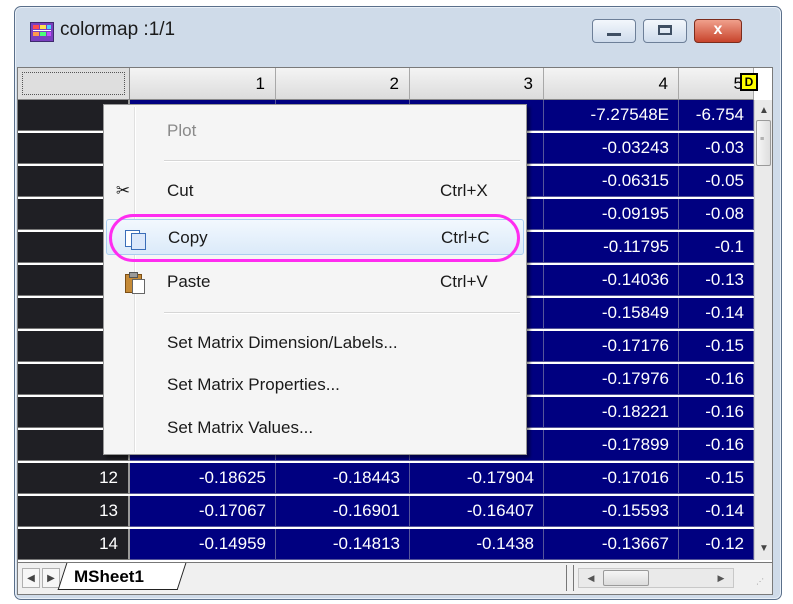 The width and height of the screenshot is (793, 604). What do you see at coordinates (716, 214) in the screenshot?
I see `matrix-cell: -0.08` at bounding box center [716, 214].